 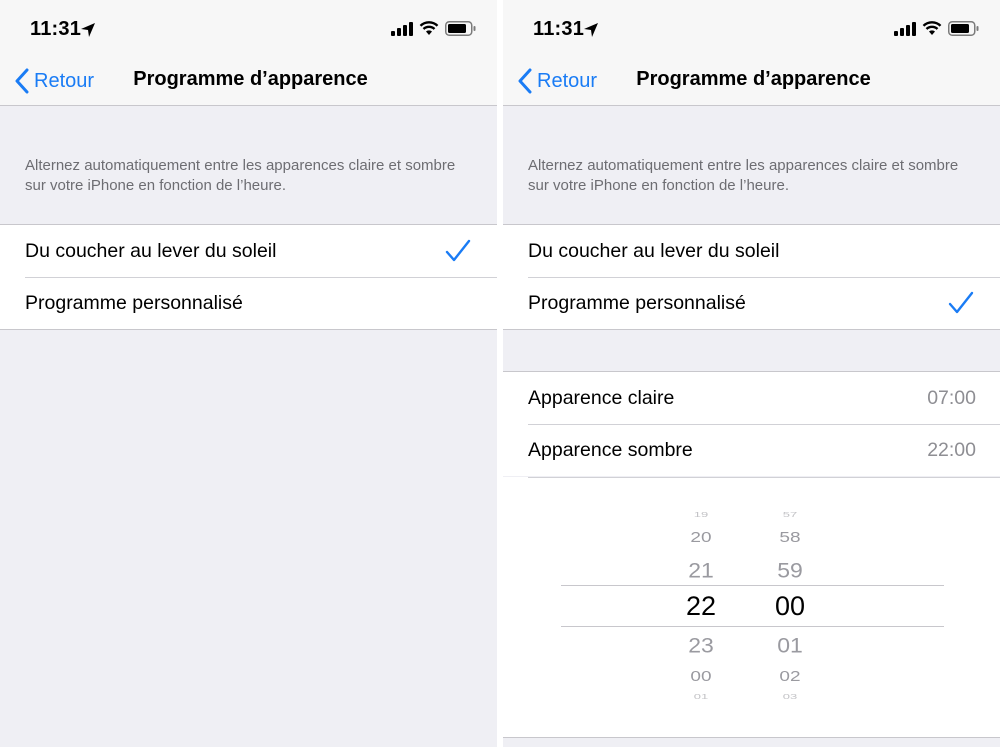 What do you see at coordinates (701, 676) in the screenshot?
I see `hour-option: 00` at bounding box center [701, 676].